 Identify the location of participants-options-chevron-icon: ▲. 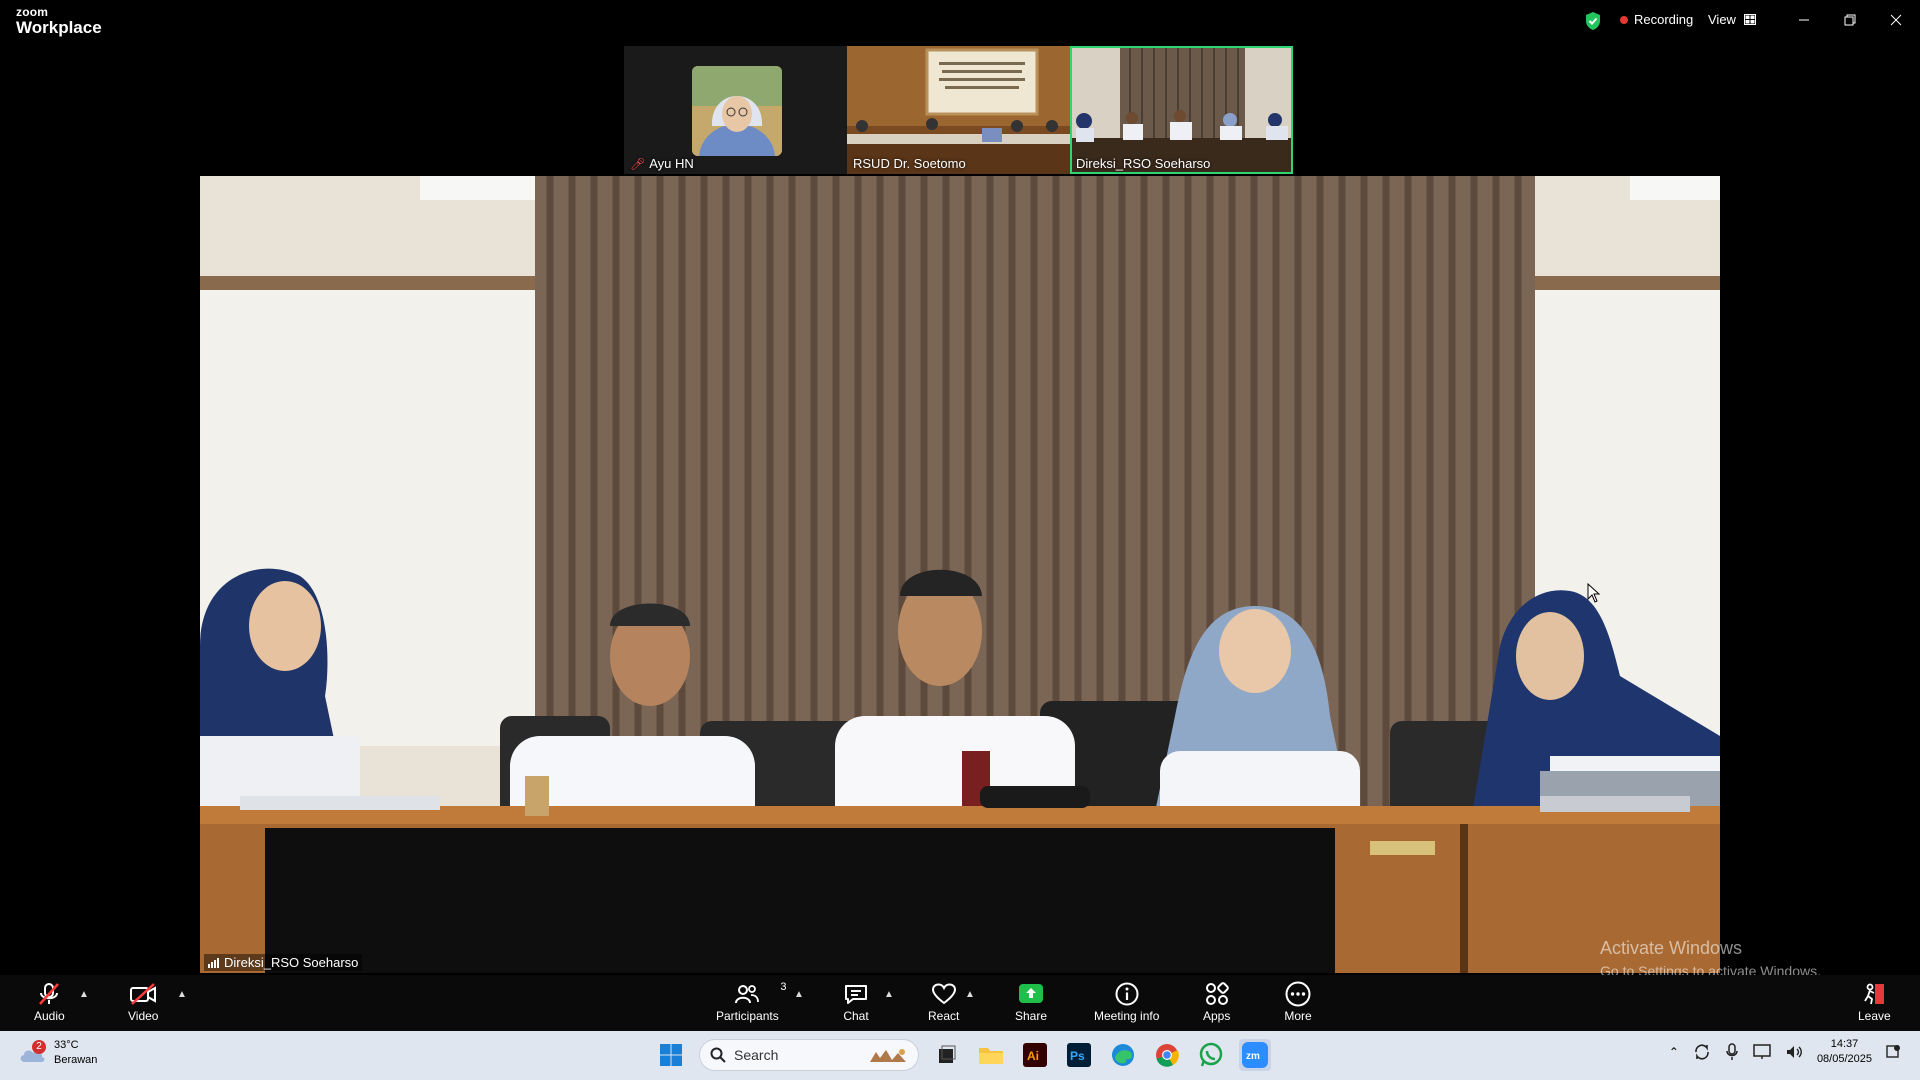
(799, 994).